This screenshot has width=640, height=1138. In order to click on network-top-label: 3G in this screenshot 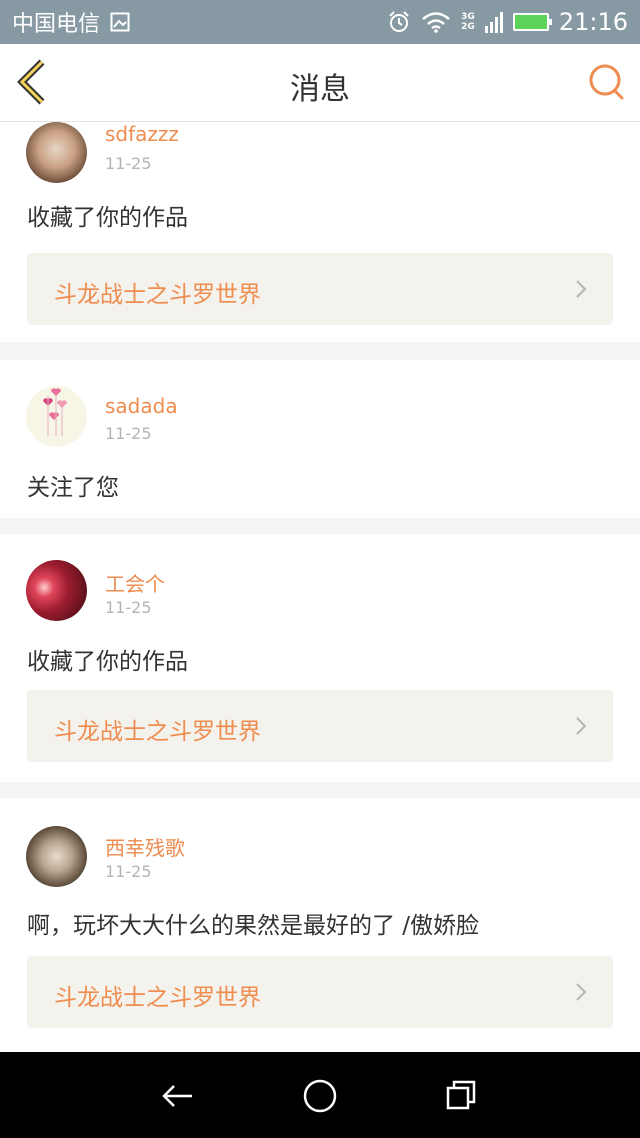, I will do `click(468, 17)`.